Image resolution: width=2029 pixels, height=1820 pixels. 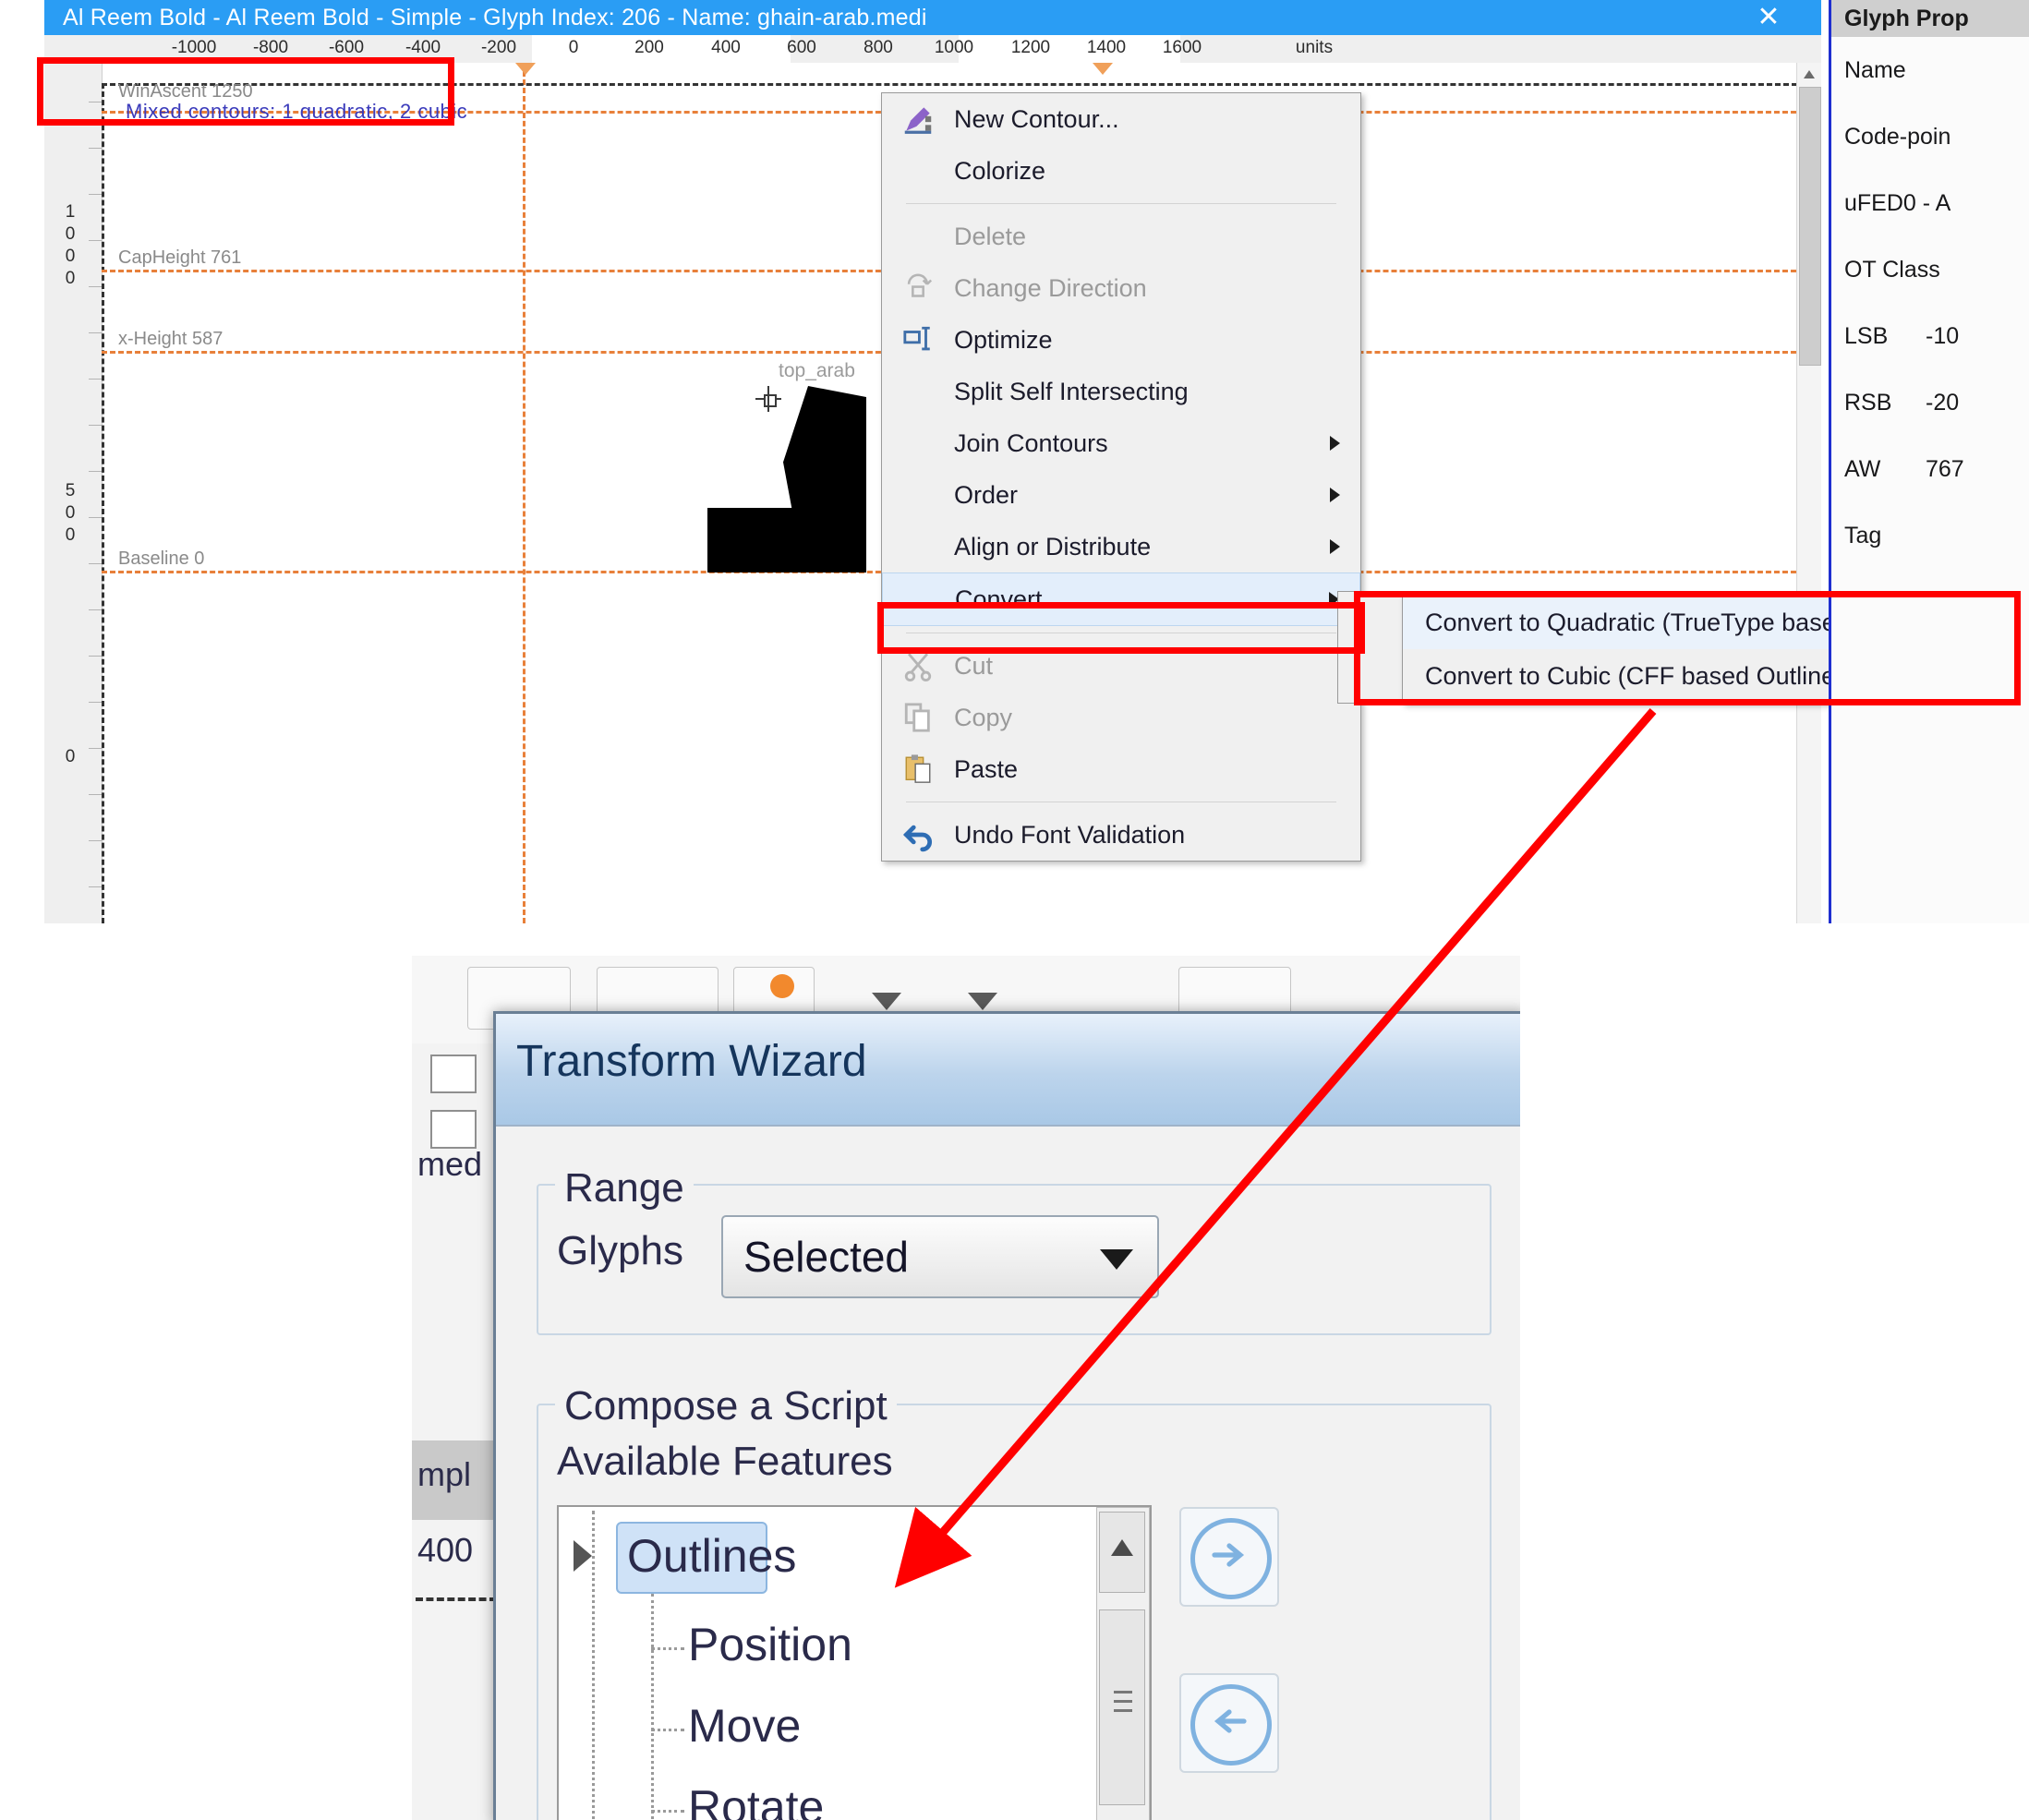 I want to click on menu-item-order: Order, so click(x=1121, y=495).